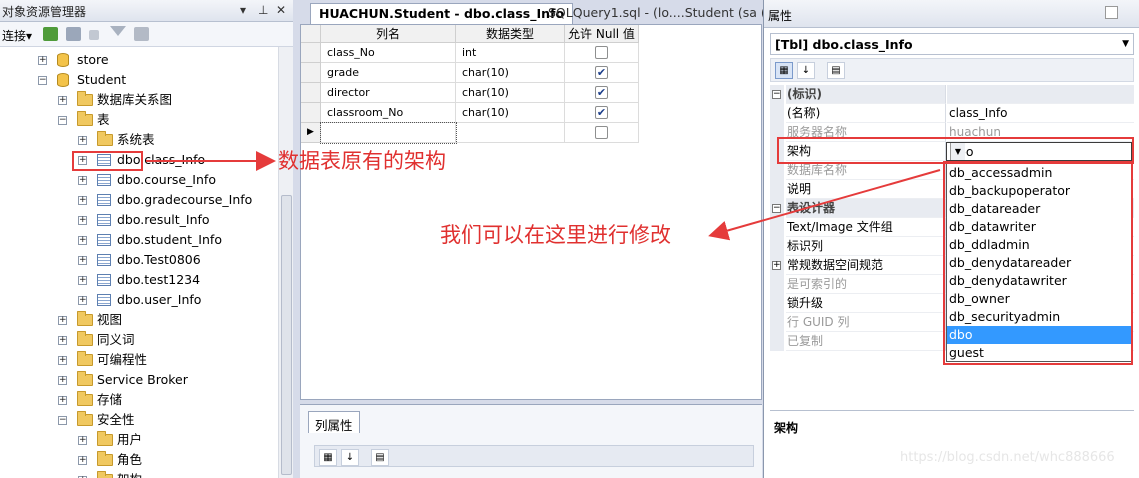  Describe the element at coordinates (824, 205) in the screenshot. I see `arrow-to-modify-note` at that location.